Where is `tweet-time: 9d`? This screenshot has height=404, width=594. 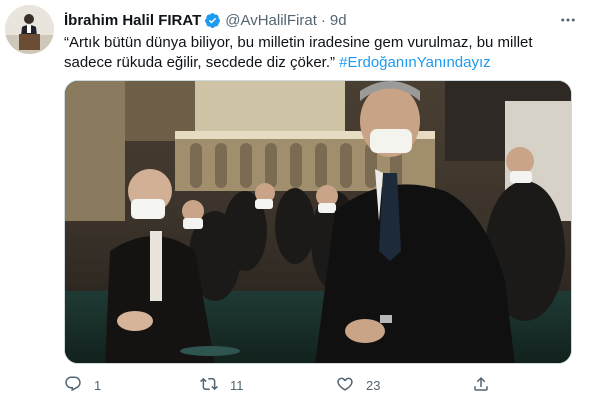
tweet-time: 9d is located at coordinates (338, 20).